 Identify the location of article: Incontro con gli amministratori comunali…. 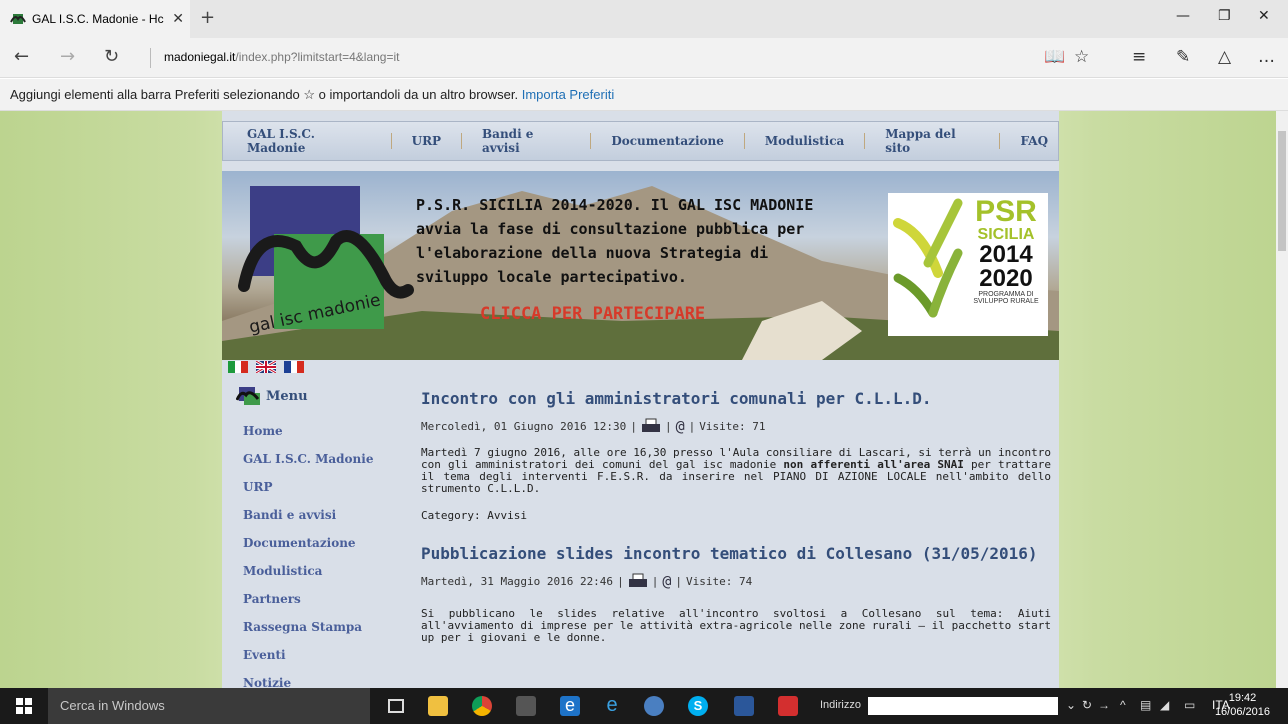
(736, 455).